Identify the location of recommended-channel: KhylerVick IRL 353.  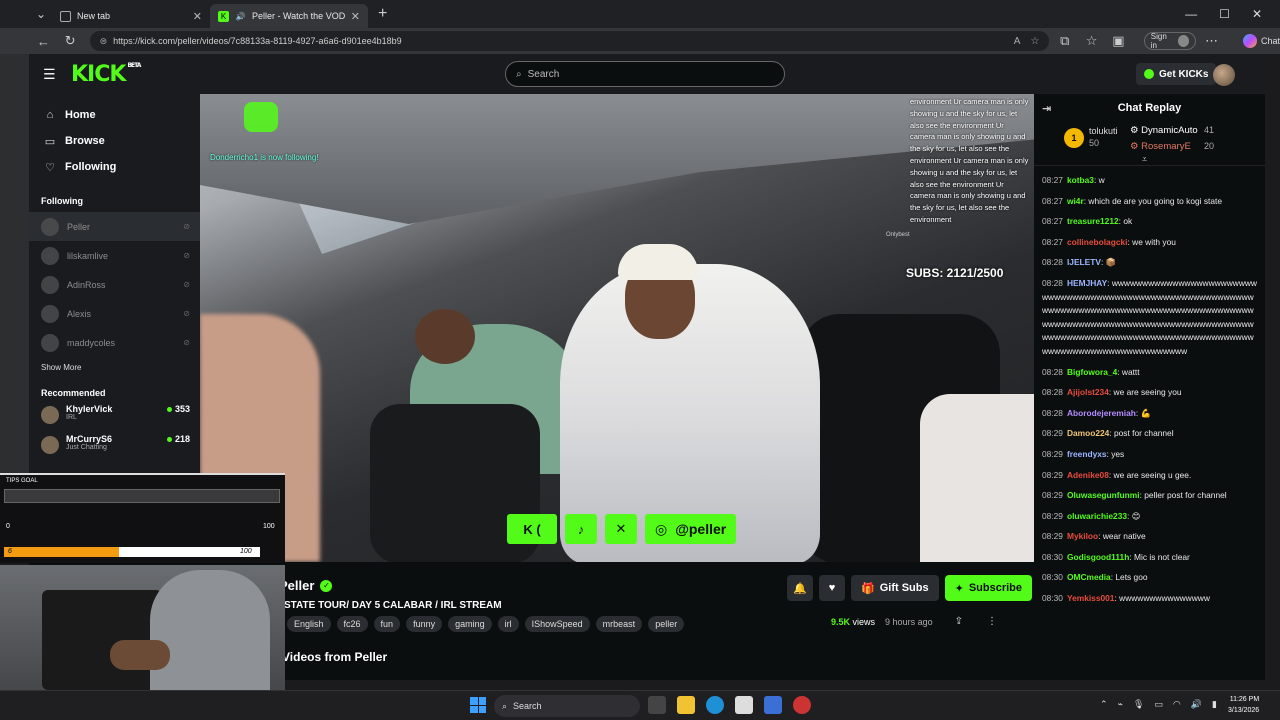
(114, 419).